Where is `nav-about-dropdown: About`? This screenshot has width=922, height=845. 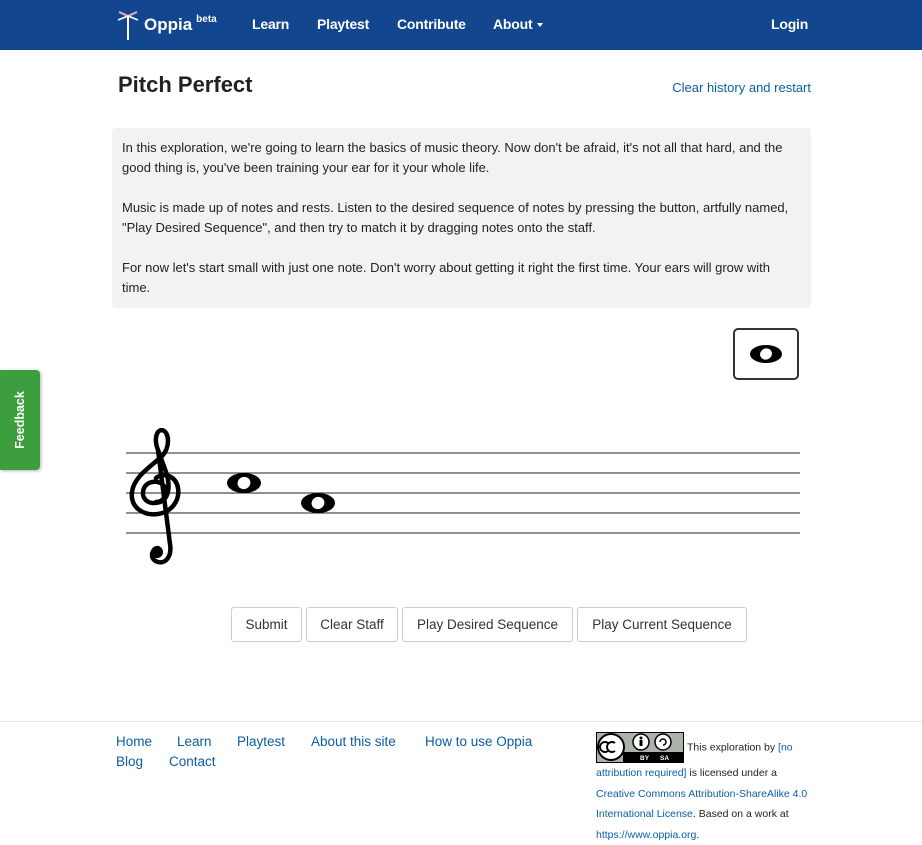
nav-about-dropdown: About is located at coordinates (518, 24).